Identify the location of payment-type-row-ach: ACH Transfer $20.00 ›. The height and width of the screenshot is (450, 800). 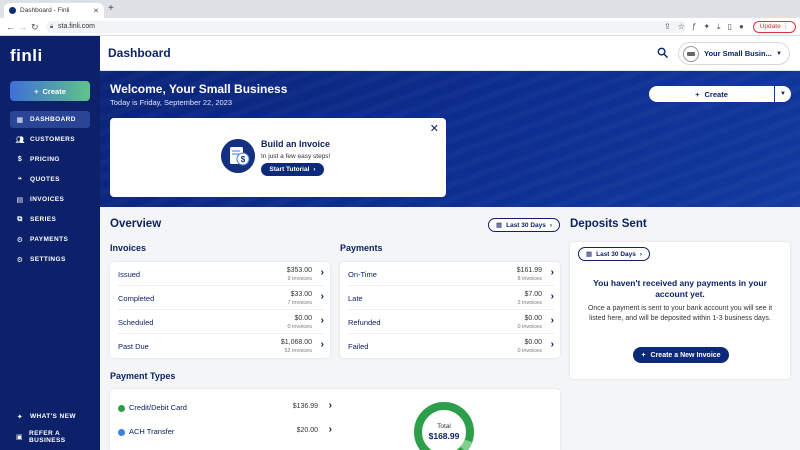
(225, 433).